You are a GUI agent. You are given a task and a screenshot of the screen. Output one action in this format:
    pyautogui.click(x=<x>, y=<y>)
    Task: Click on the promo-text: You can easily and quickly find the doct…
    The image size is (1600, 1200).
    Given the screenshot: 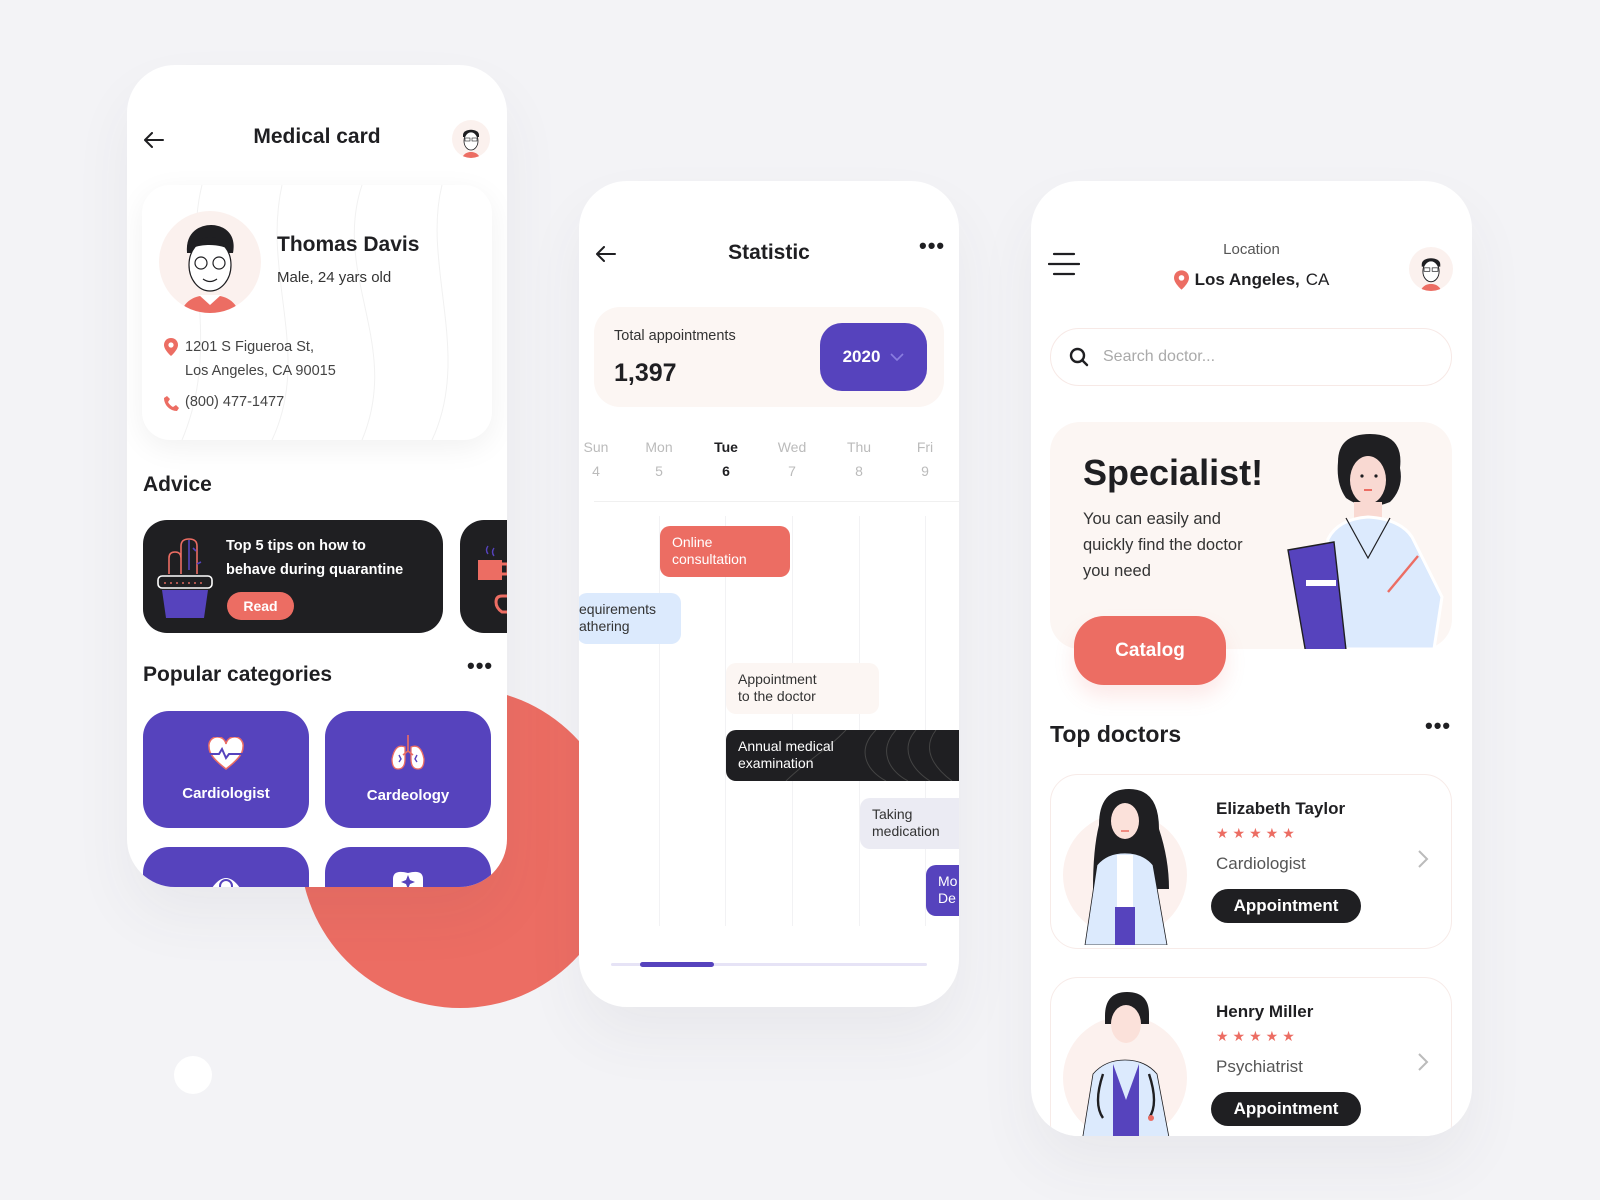 What is the action you would take?
    pyautogui.click(x=1163, y=545)
    